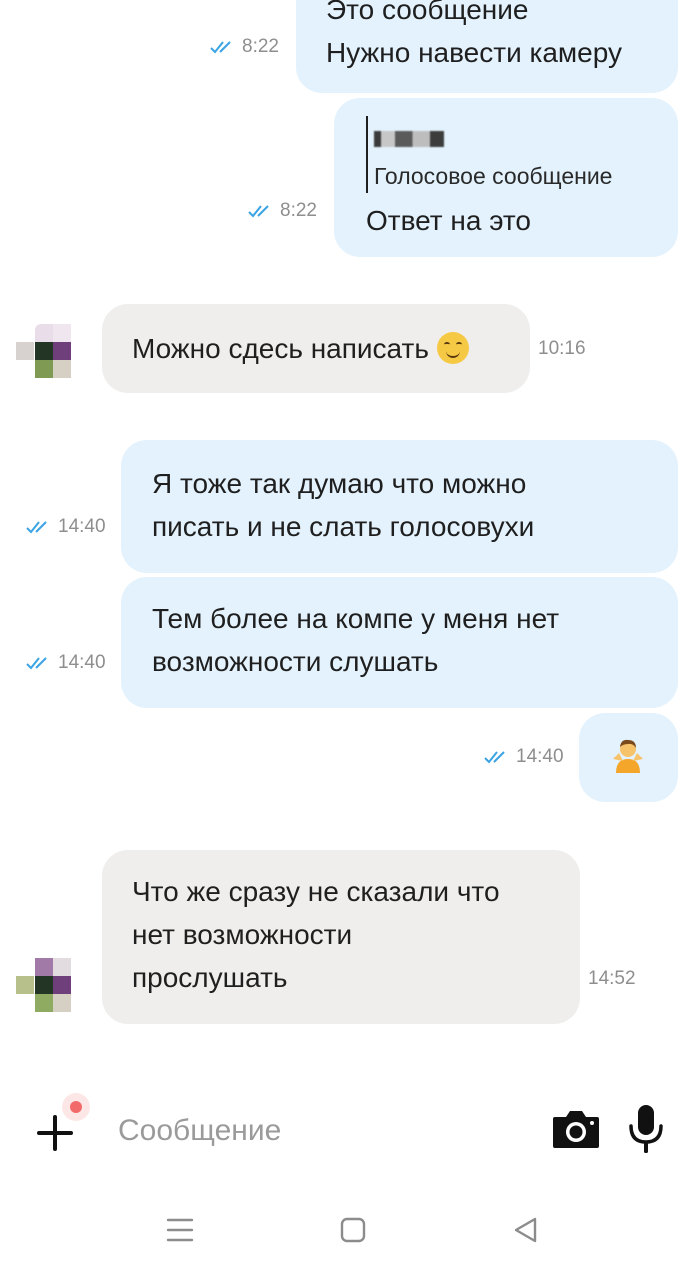 The height and width of the screenshot is (1272, 700). I want to click on message-time: 10:16, so click(562, 348).